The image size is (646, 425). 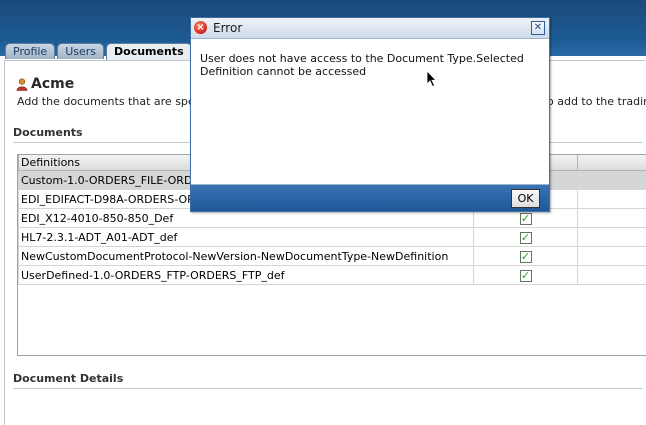 I want to click on description-text-left: Add the documents that are specific, so click(x=117, y=101).